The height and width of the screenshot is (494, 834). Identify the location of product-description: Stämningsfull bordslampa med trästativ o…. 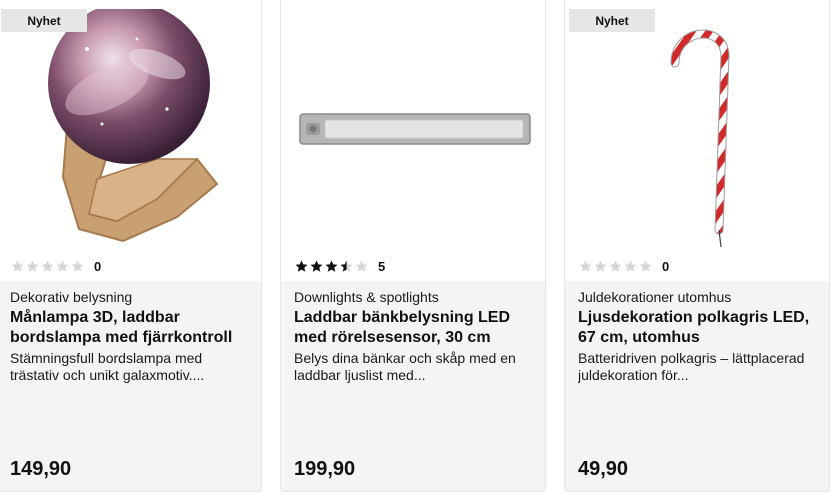
(107, 366).